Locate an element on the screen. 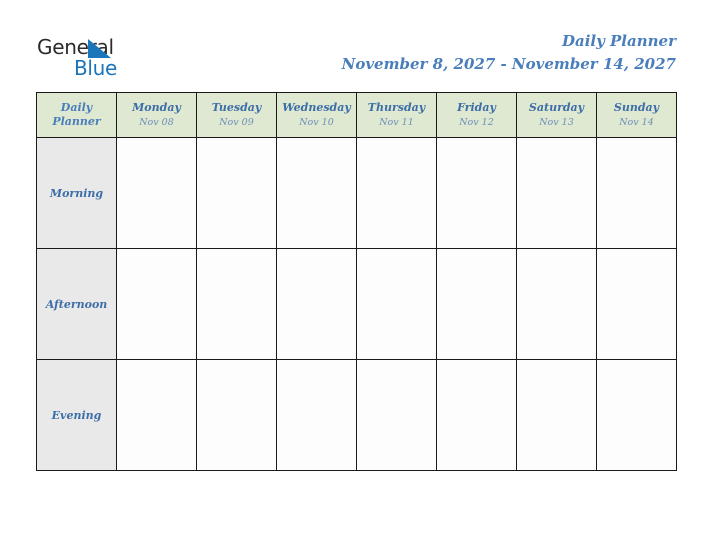  planner-cell-morning-monday is located at coordinates (156, 193).